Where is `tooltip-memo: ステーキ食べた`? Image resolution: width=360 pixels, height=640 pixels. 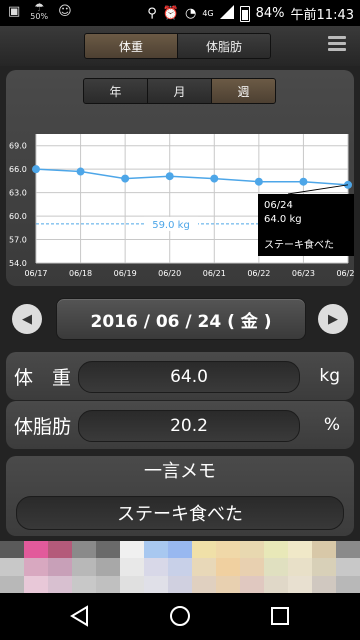
tooltip-memo: ステーキ食べた is located at coordinates (299, 244).